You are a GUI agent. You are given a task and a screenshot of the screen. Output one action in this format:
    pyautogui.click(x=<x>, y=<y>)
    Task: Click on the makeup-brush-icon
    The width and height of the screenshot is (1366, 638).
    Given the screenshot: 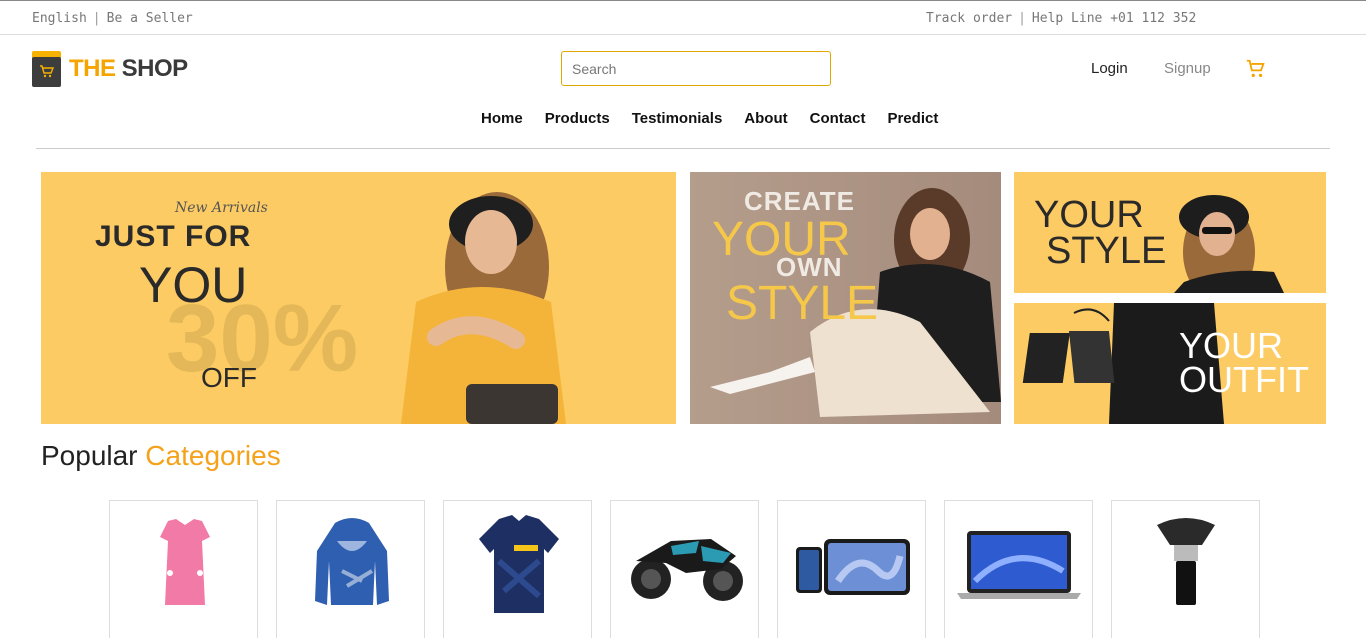 What is the action you would take?
    pyautogui.click(x=1186, y=561)
    